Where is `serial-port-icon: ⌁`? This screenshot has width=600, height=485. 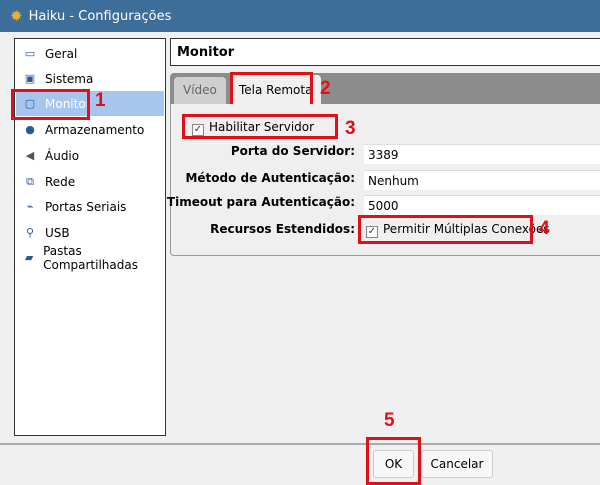
serial-port-icon: ⌁ is located at coordinates (30, 206).